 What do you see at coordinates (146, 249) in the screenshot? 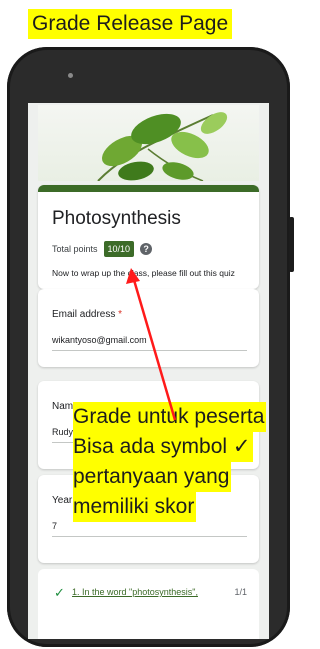
I see `help-circle-icon: ?` at bounding box center [146, 249].